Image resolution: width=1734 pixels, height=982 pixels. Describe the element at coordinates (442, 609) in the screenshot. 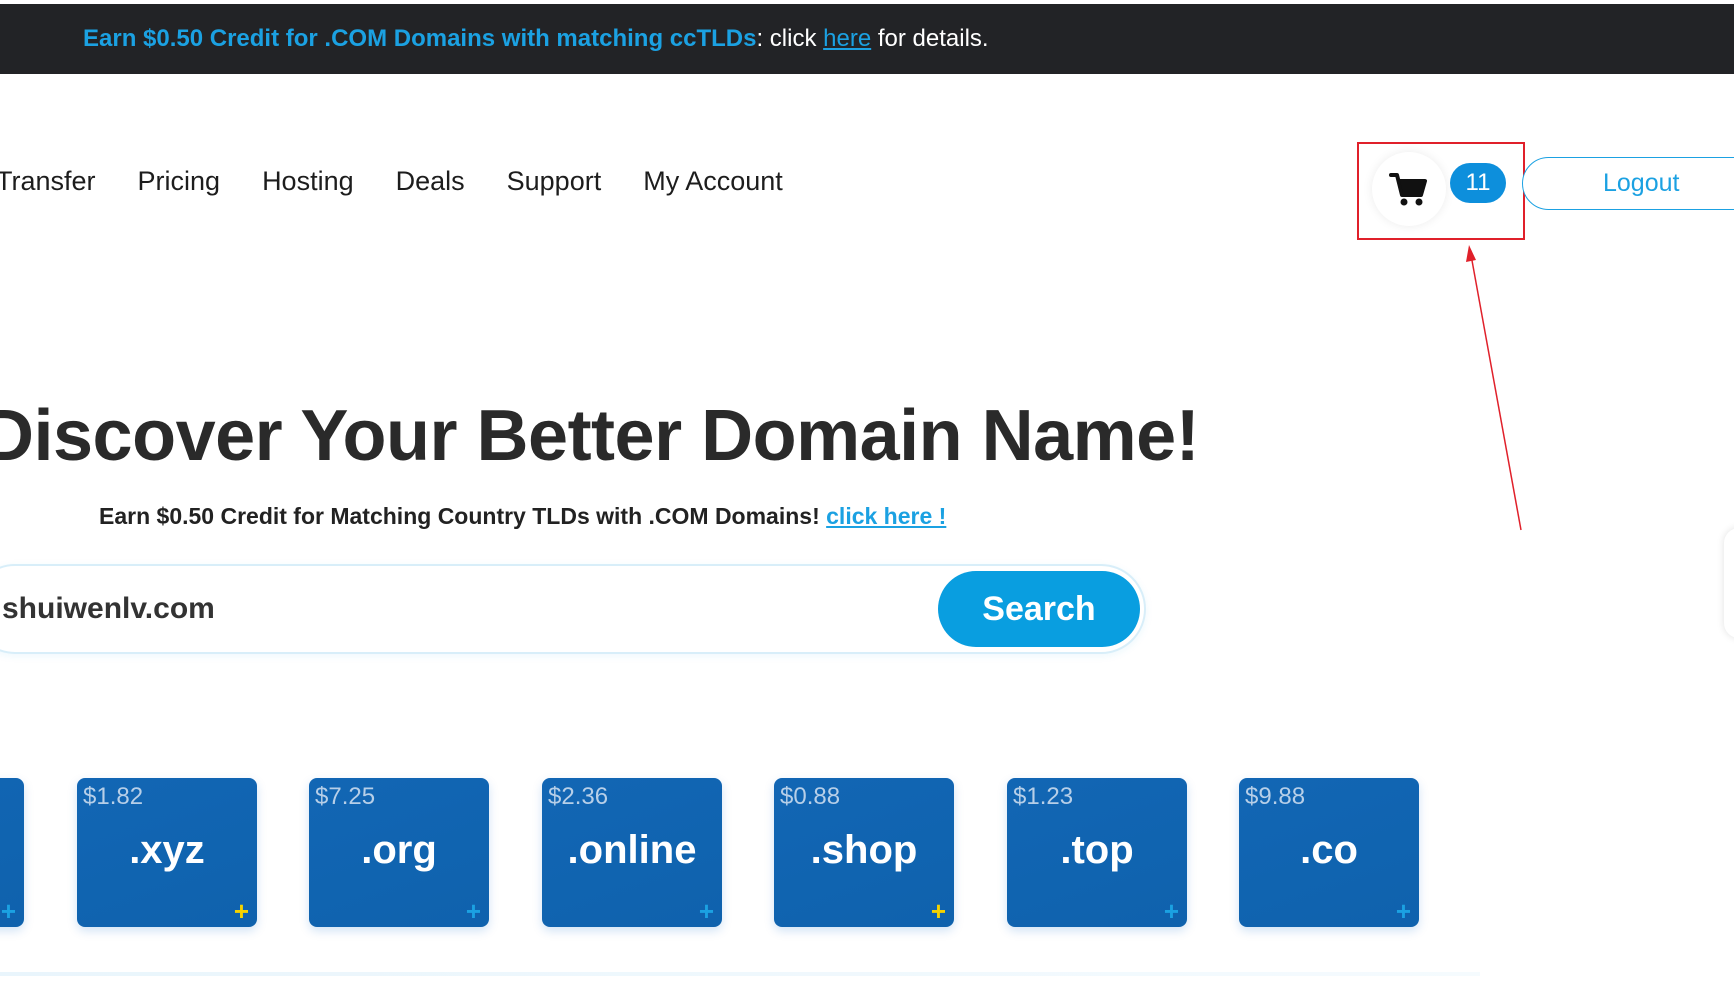

I see `domain-search-input` at that location.